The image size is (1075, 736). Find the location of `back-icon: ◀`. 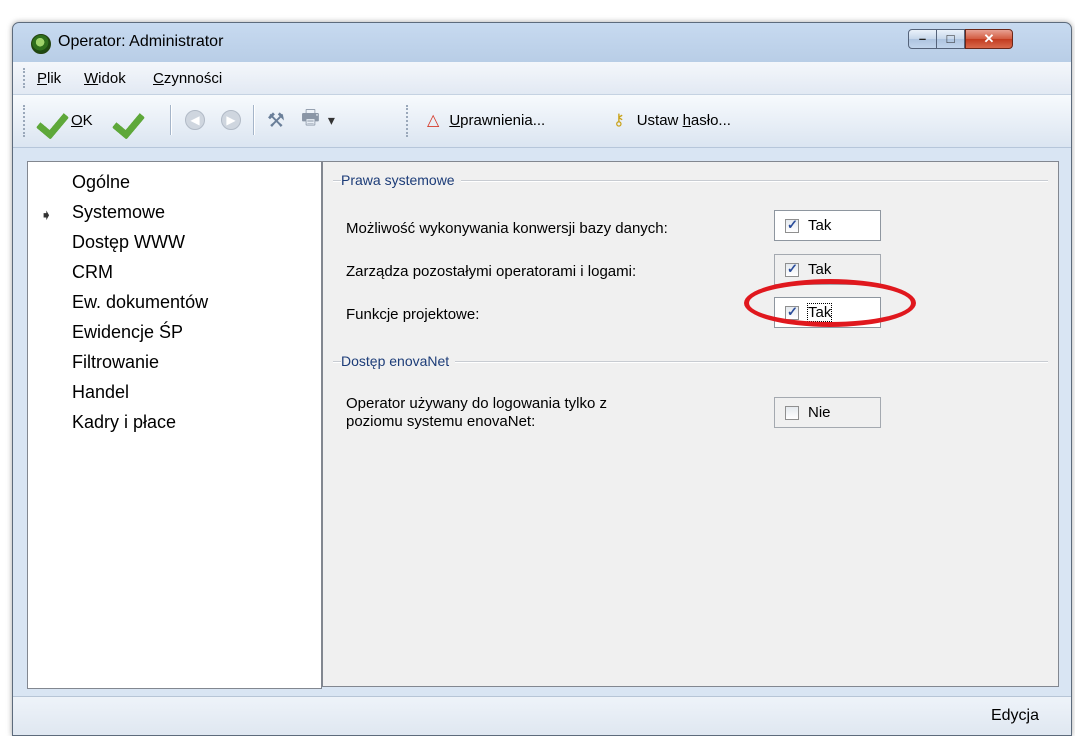

back-icon: ◀ is located at coordinates (195, 120).